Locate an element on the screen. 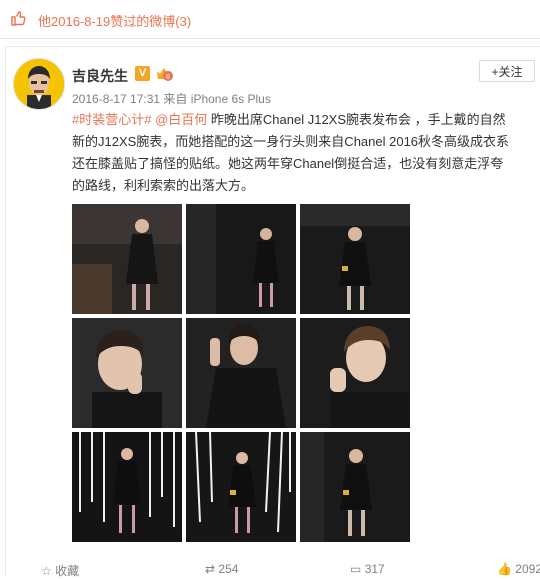  like-button: 👍 2092 is located at coordinates (518, 569).